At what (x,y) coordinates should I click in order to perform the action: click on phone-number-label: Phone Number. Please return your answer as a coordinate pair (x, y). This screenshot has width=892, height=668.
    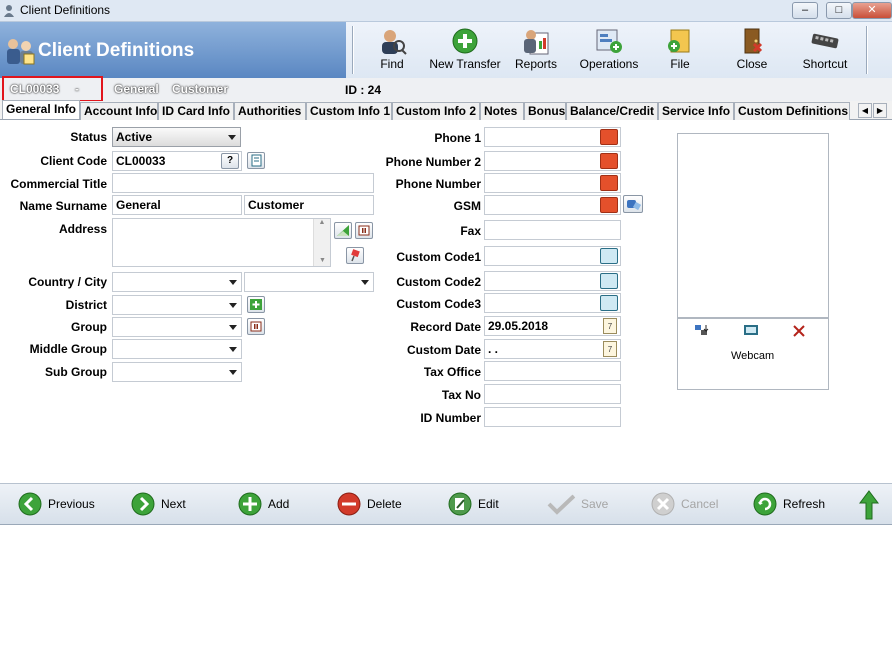
    Looking at the image, I should click on (438, 184).